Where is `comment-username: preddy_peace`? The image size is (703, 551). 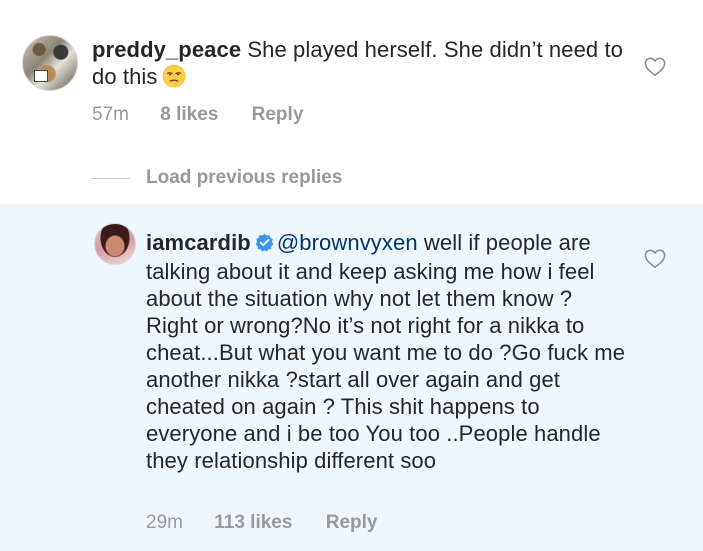 comment-username: preddy_peace is located at coordinates (166, 49).